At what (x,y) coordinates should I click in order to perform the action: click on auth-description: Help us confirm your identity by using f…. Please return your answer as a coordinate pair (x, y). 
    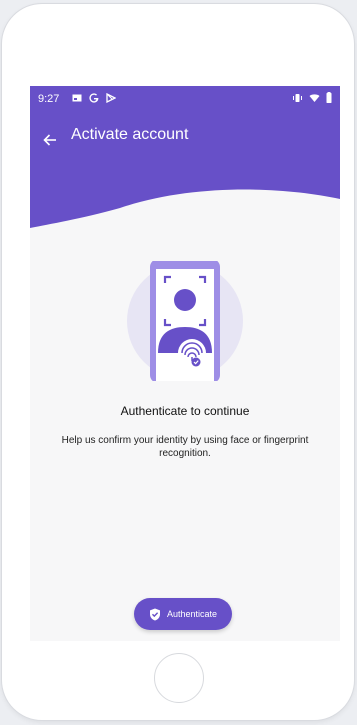
    Looking at the image, I should click on (185, 447).